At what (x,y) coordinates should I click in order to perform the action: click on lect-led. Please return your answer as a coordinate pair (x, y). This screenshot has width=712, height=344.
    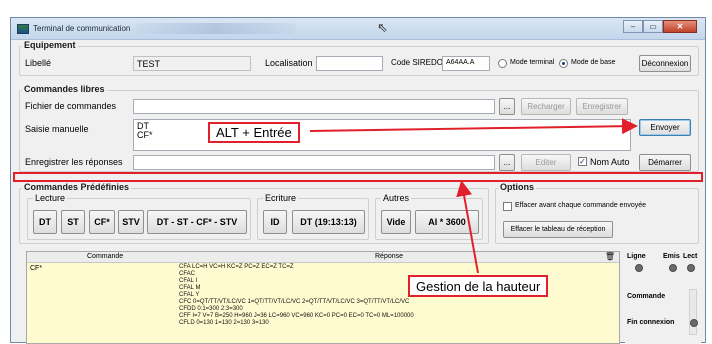
    Looking at the image, I should click on (691, 268).